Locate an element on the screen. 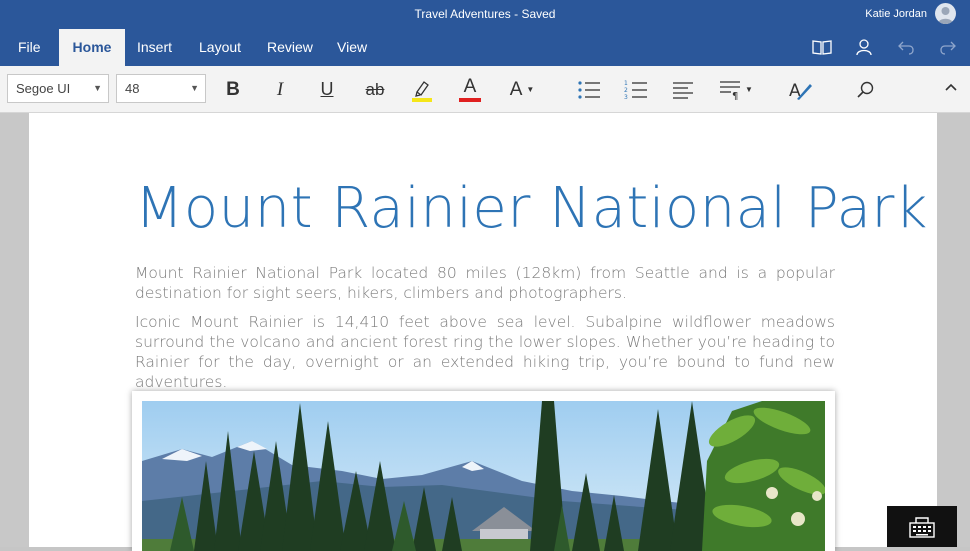  underline-icon: U is located at coordinates (327, 89).